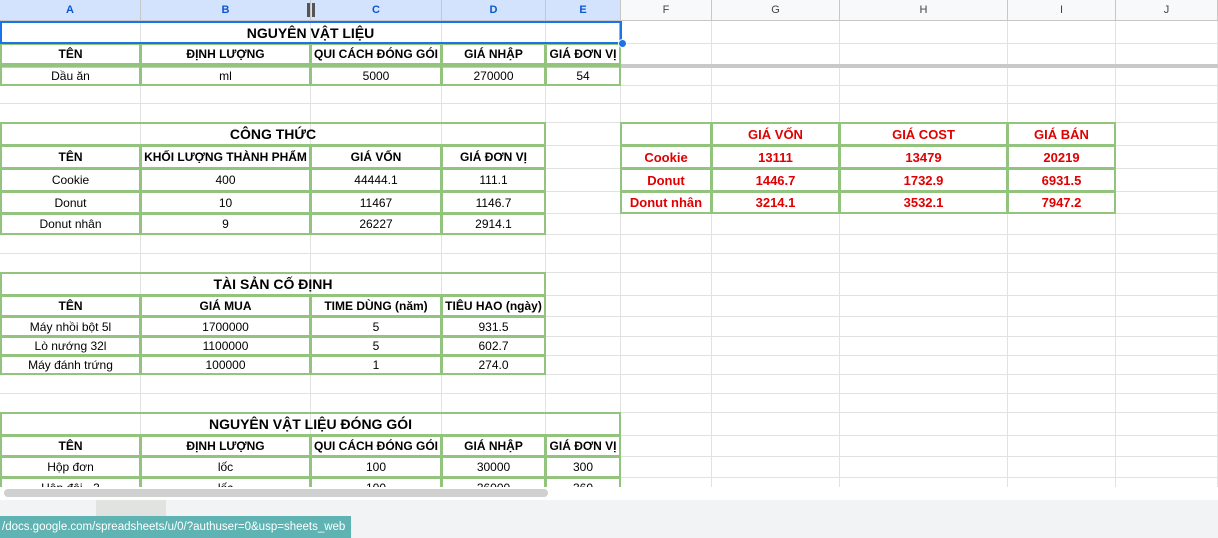 The width and height of the screenshot is (1218, 538). Describe the element at coordinates (70, 157) in the screenshot. I see `cong-thuc-header-ten: TÊN` at that location.